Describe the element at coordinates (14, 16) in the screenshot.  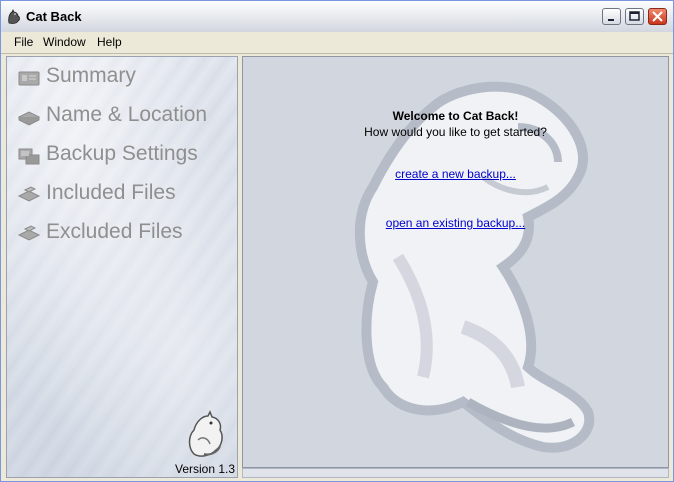
I see `cat-app-icon` at that location.